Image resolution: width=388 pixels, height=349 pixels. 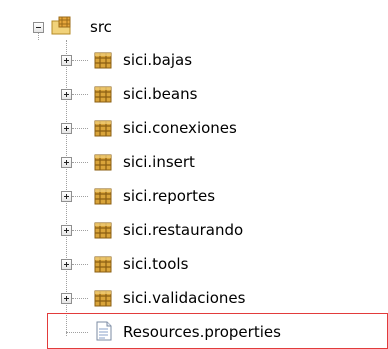 What do you see at coordinates (66, 298) in the screenshot?
I see `expand-toggle-sici-validaciones` at bounding box center [66, 298].